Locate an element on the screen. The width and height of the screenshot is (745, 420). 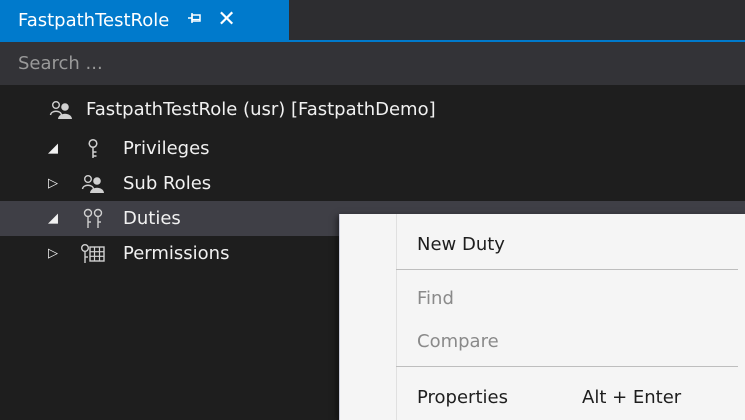
tree-node-sub-roles: ▷ Sub Roles is located at coordinates (372, 183).